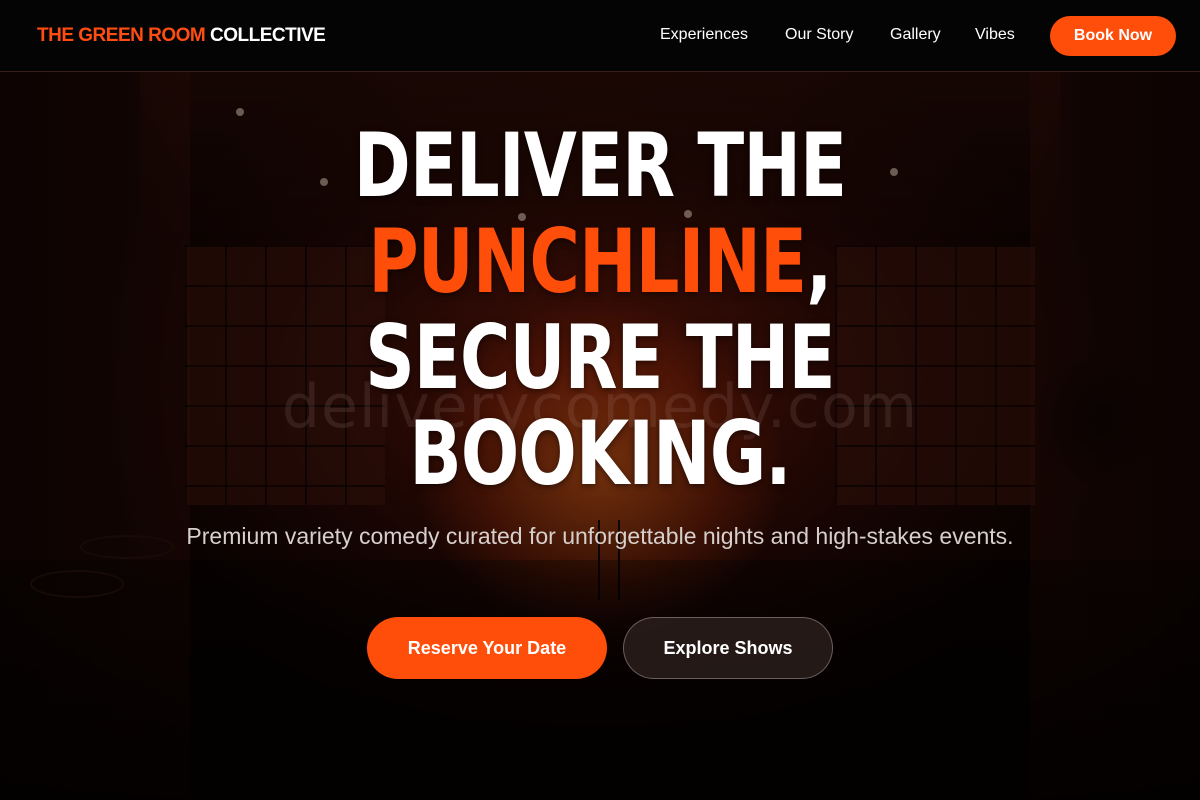  I want to click on explore-shows-button: Explore Shows, so click(728, 648).